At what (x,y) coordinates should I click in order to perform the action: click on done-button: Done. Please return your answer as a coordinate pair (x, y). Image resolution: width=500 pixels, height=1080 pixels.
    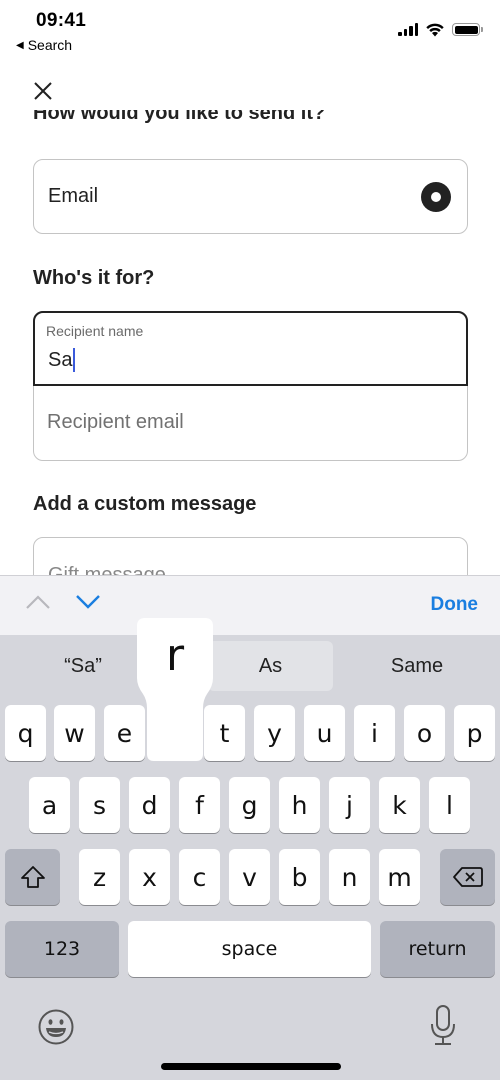
    Looking at the image, I should click on (455, 605).